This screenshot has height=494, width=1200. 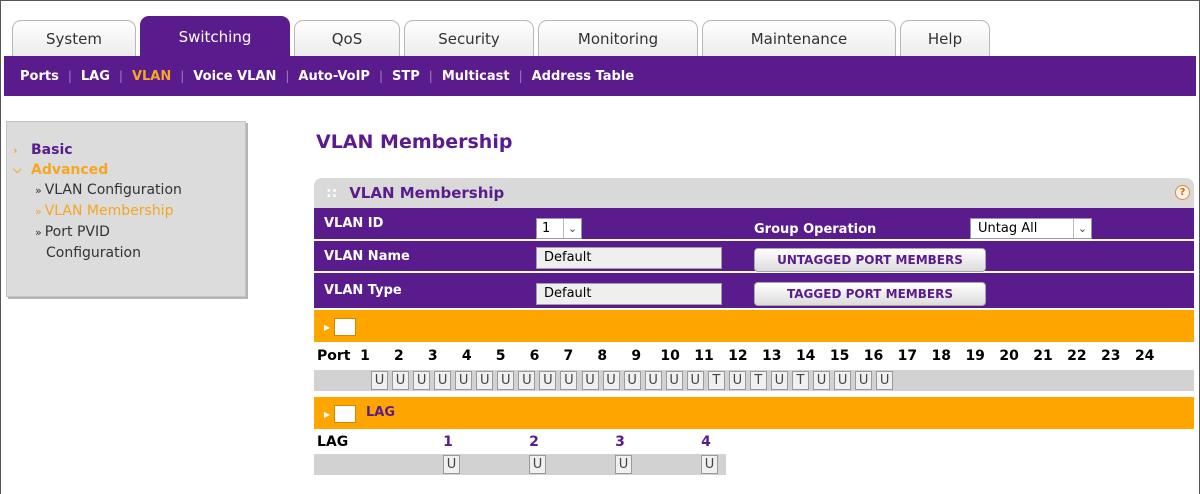 I want to click on lag-number: 1, so click(x=448, y=442).